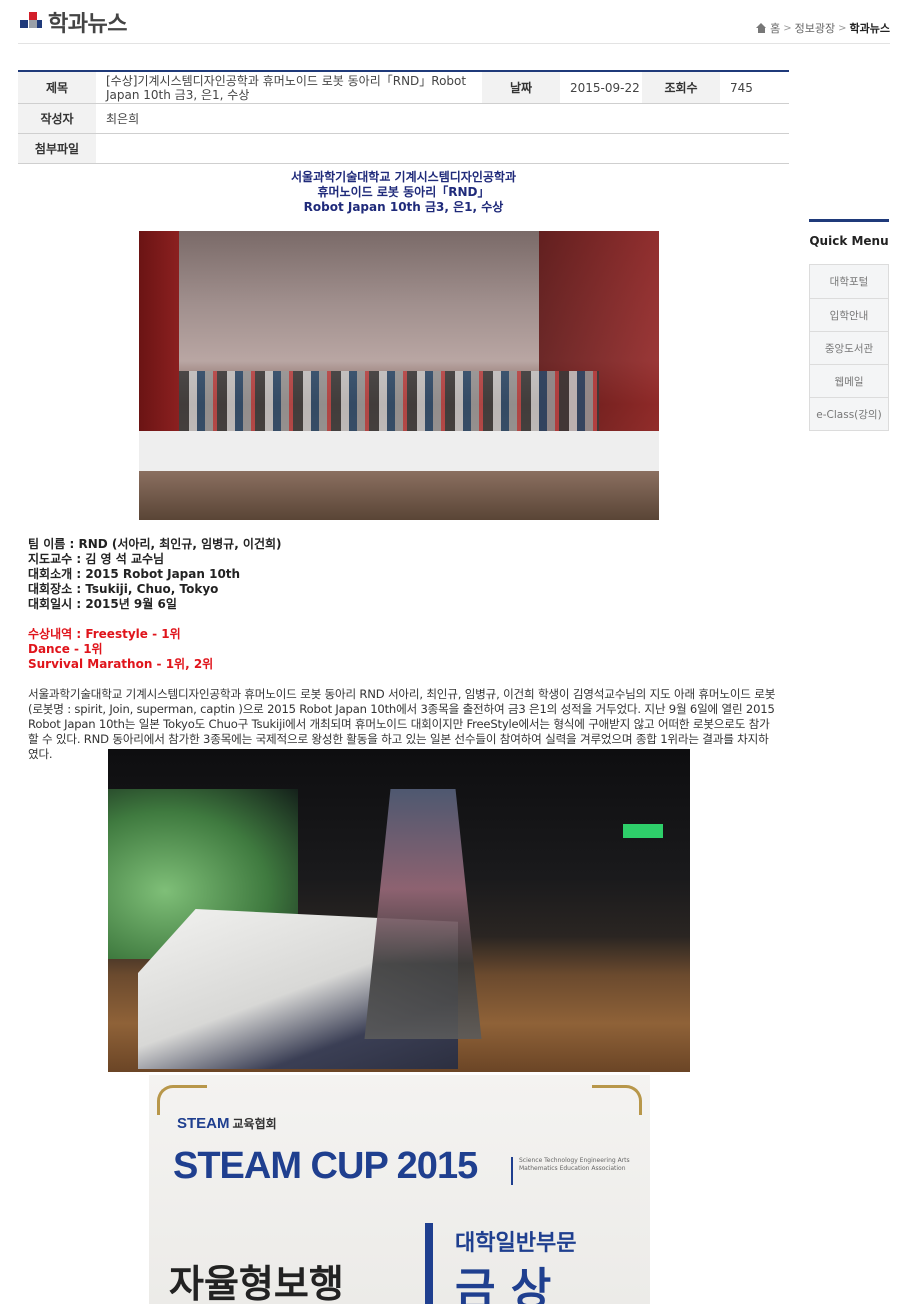  Describe the element at coordinates (442, 148) in the screenshot. I see `attachment-list` at that location.